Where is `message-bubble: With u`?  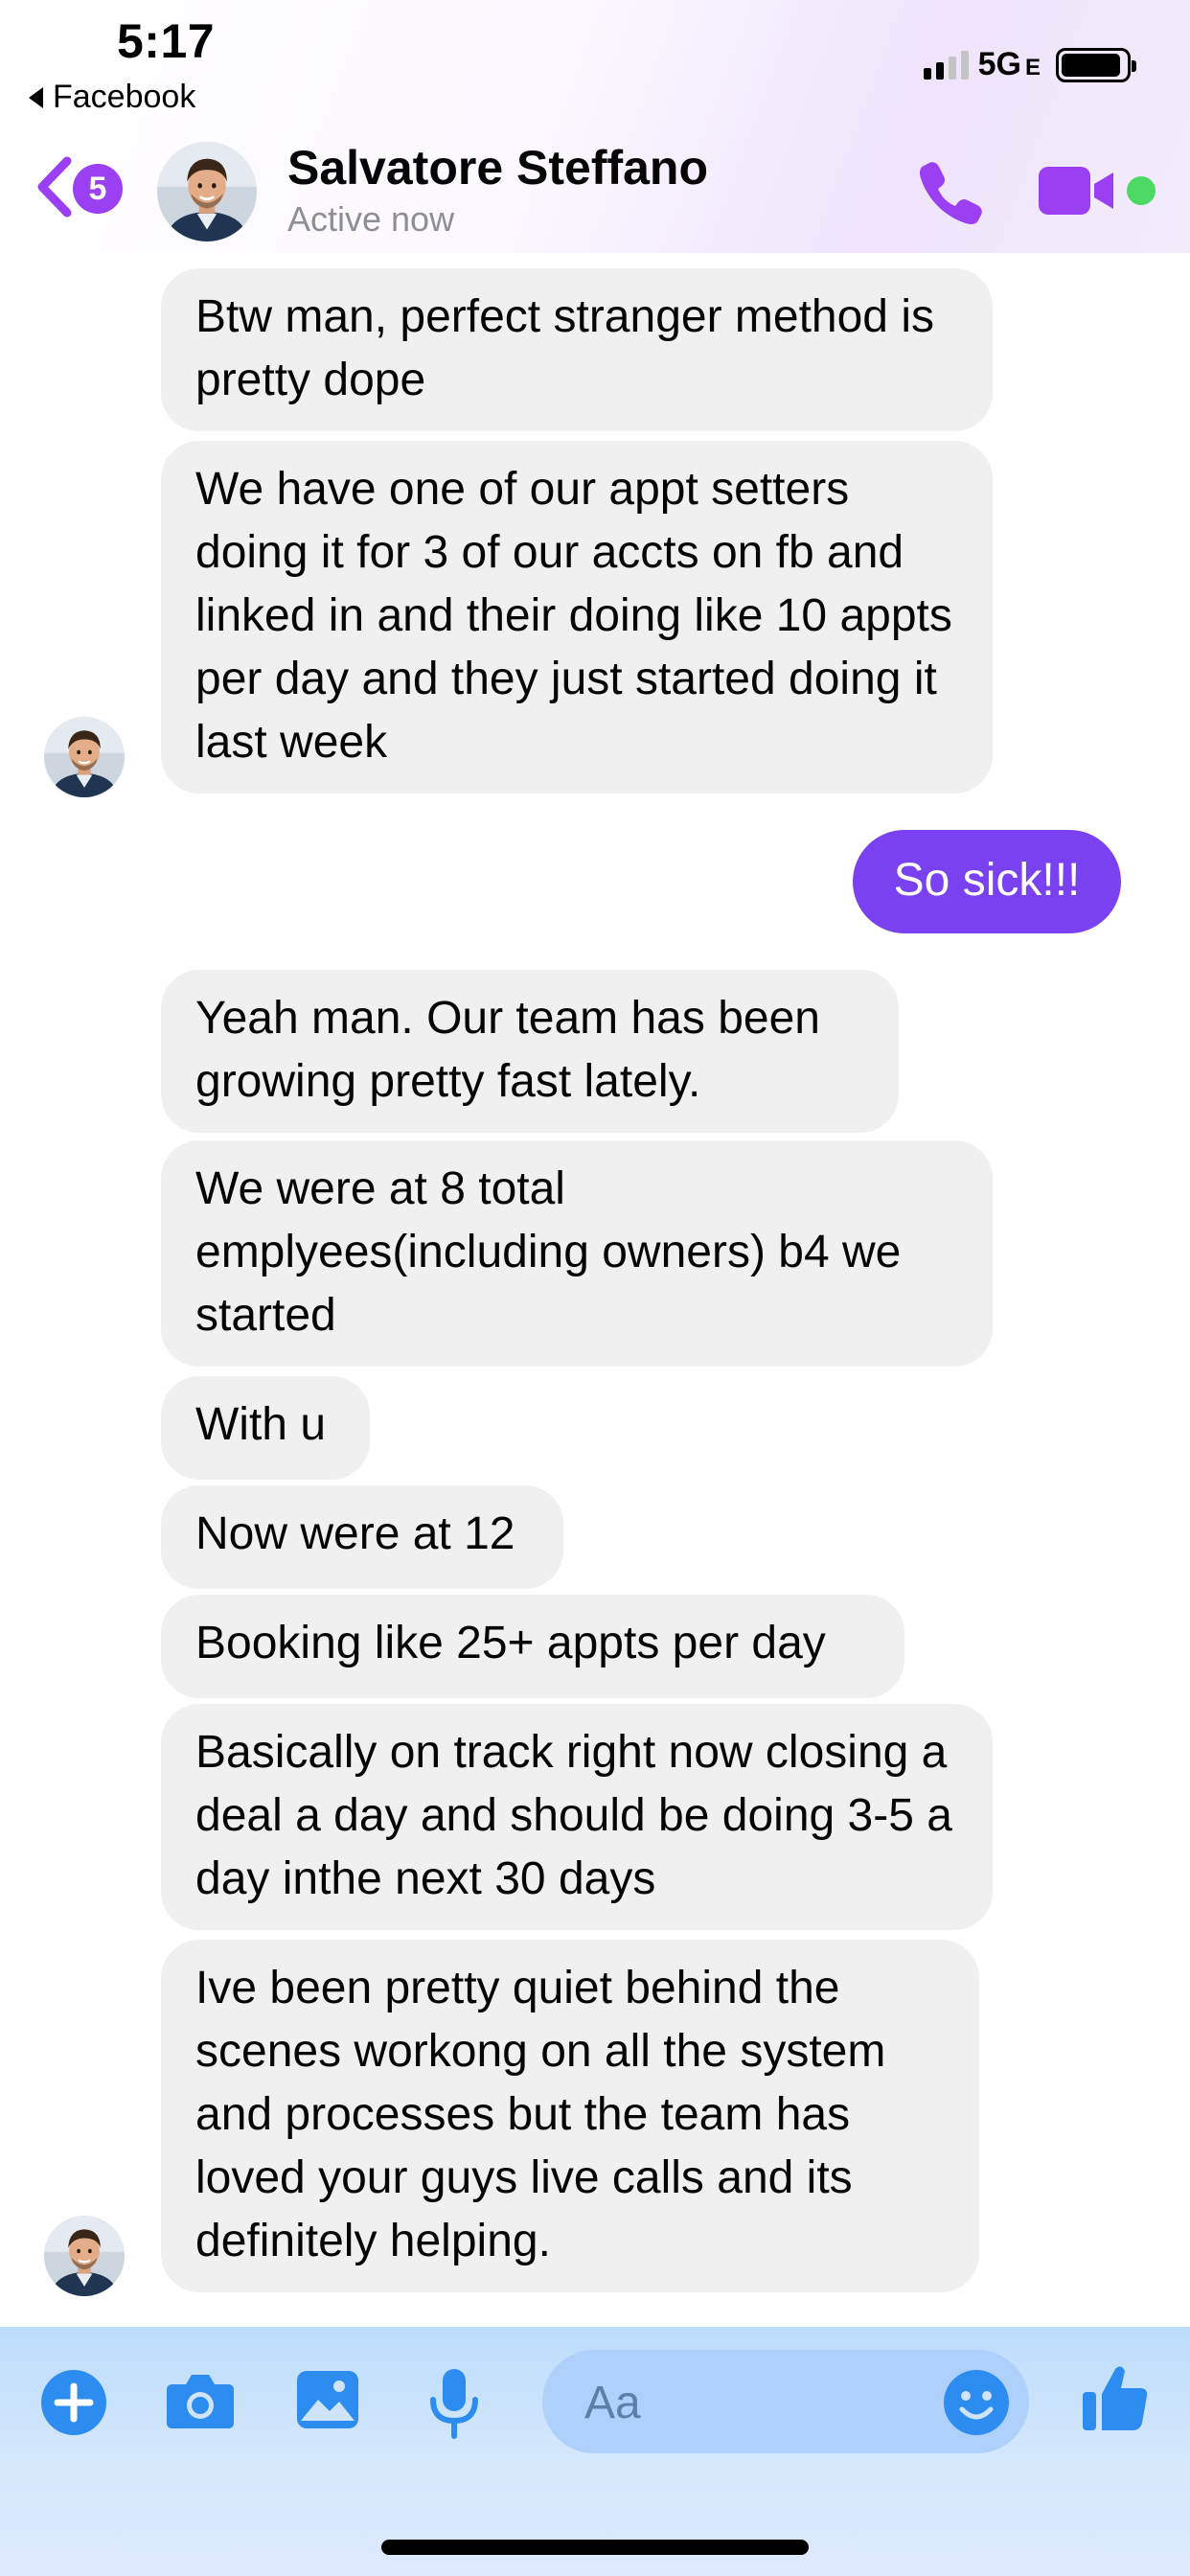 message-bubble: With u is located at coordinates (265, 1428).